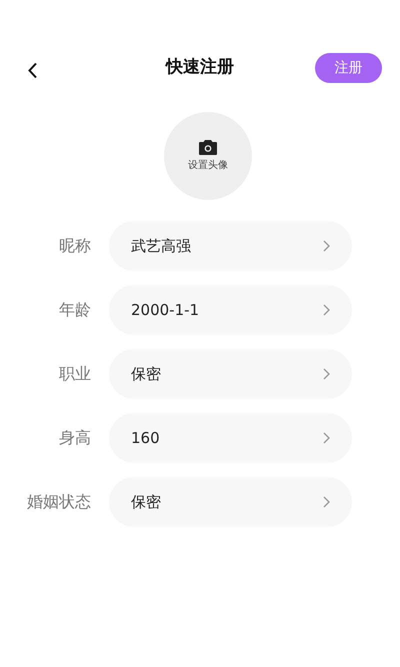 This screenshot has width=400, height=667. Describe the element at coordinates (75, 437) in the screenshot. I see `field-label: 身高` at that location.